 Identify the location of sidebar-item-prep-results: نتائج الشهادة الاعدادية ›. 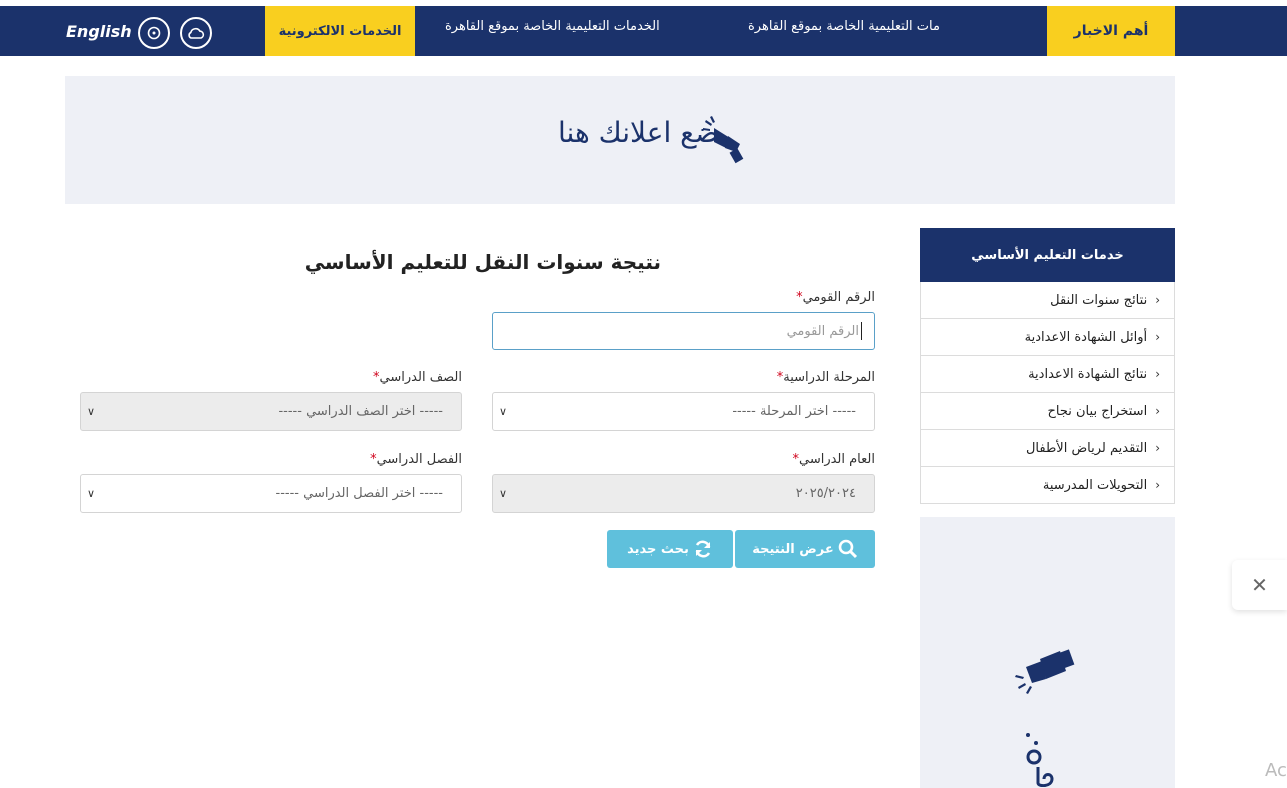
(1047, 374).